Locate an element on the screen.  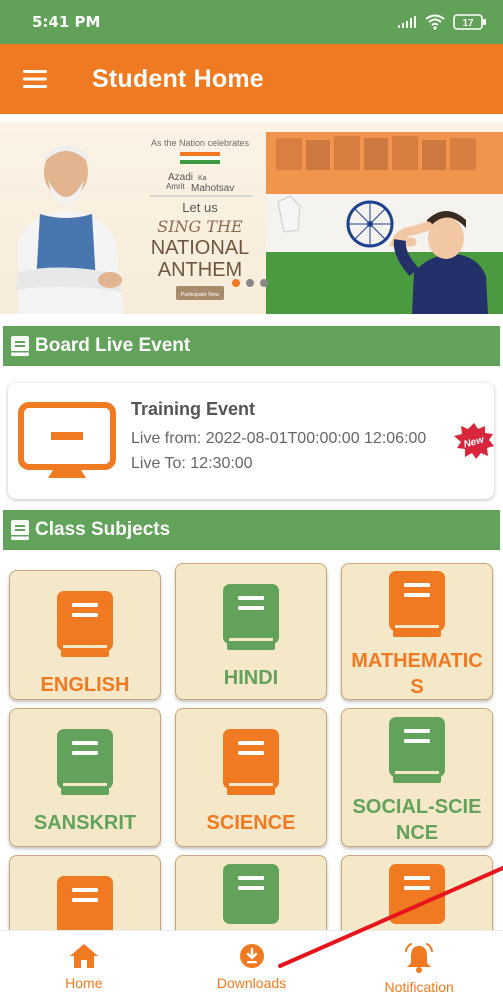
svg-text: NATIONAL is located at coordinates (200, 248).